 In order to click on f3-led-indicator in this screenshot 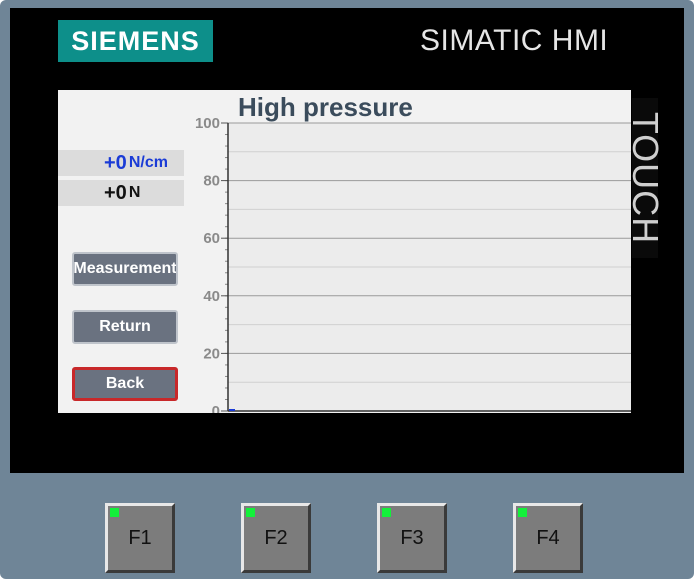, I will do `click(386, 512)`.